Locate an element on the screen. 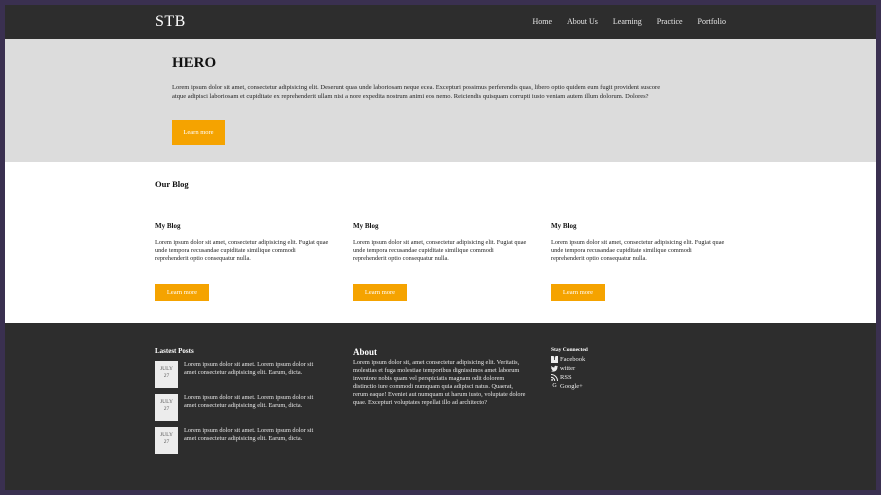 The image size is (881, 495). social-link-twitter: witter is located at coordinates (569, 368).